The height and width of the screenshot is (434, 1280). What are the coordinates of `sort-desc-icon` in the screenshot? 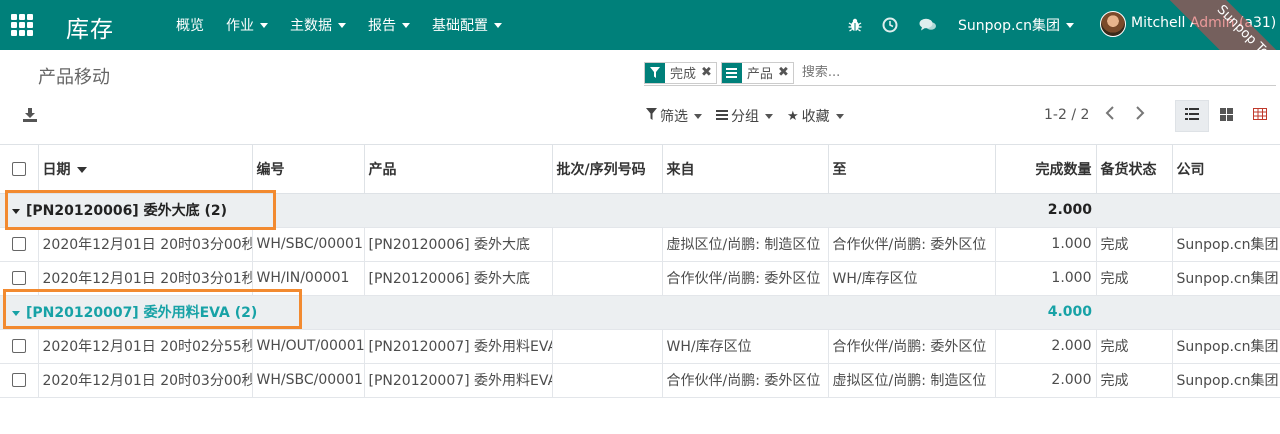 It's located at (81, 169).